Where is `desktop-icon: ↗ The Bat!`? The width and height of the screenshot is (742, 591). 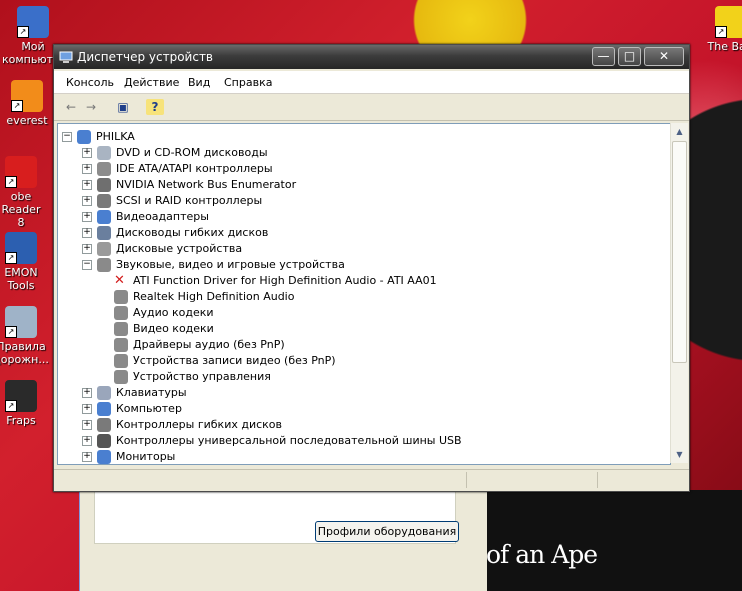 desktop-icon: ↗ The Bat! is located at coordinates (721, 29).